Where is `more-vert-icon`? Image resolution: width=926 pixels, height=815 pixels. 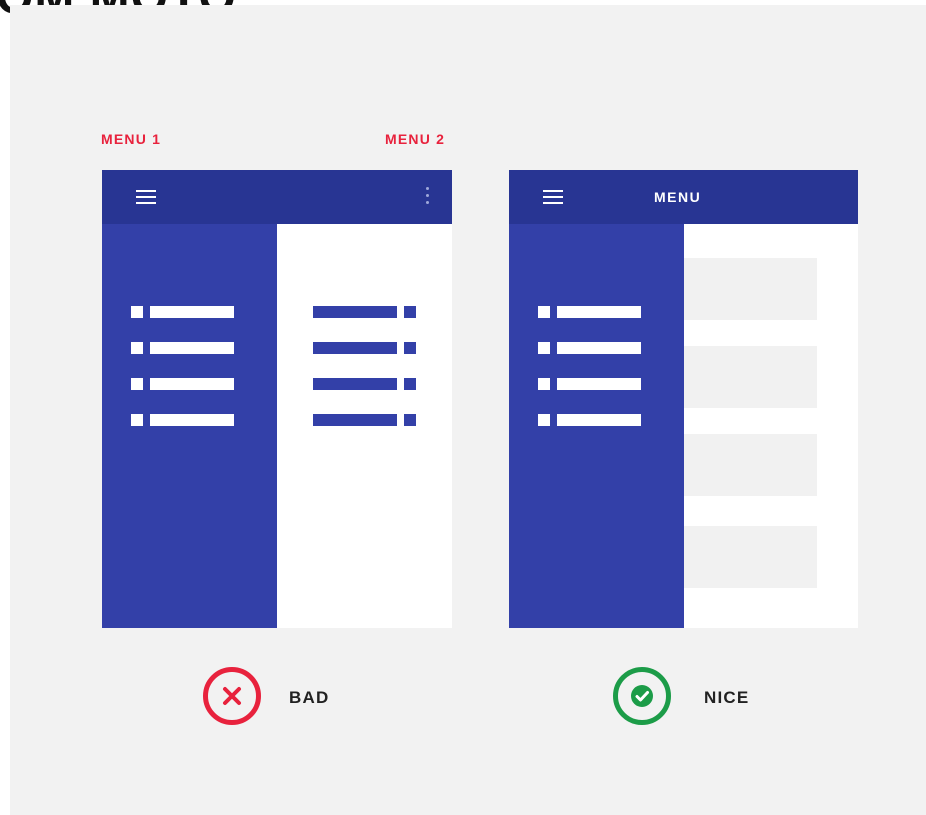
more-vert-icon is located at coordinates (428, 196).